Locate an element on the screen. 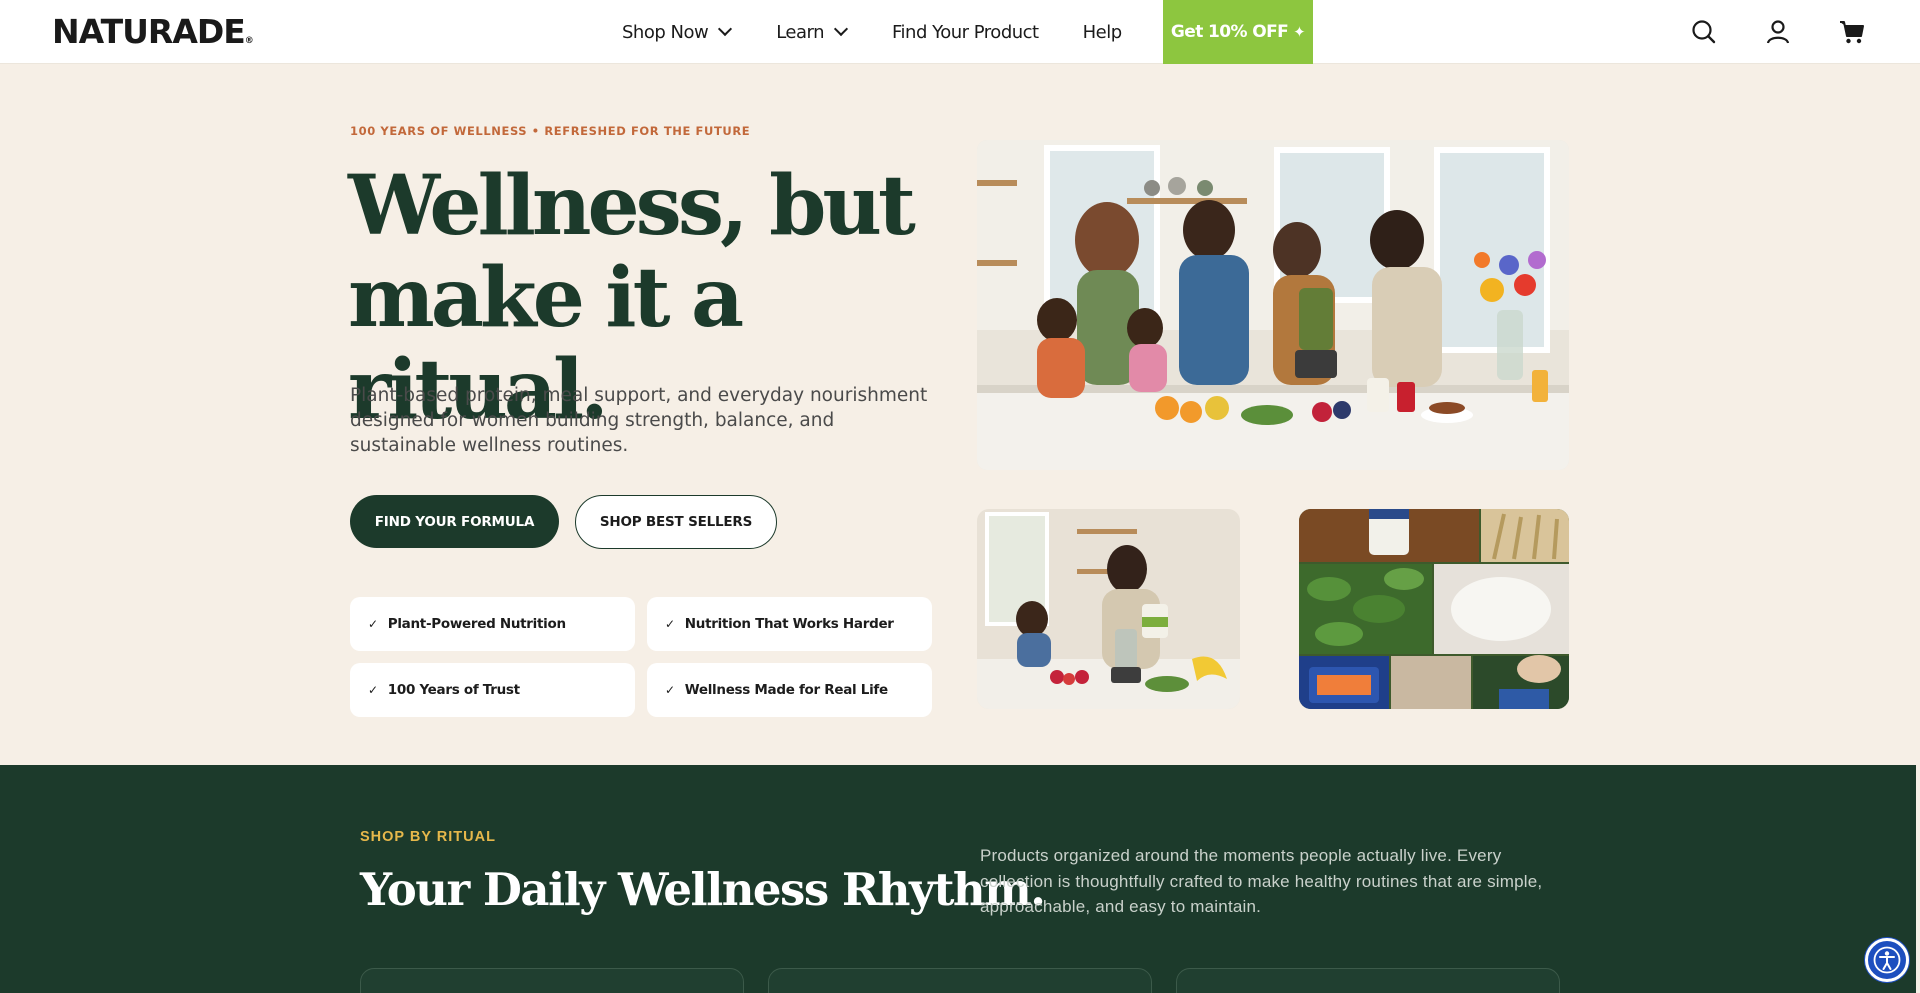  main-nav: Shop Now Learn Find Your Product Help is located at coordinates (863, 32).